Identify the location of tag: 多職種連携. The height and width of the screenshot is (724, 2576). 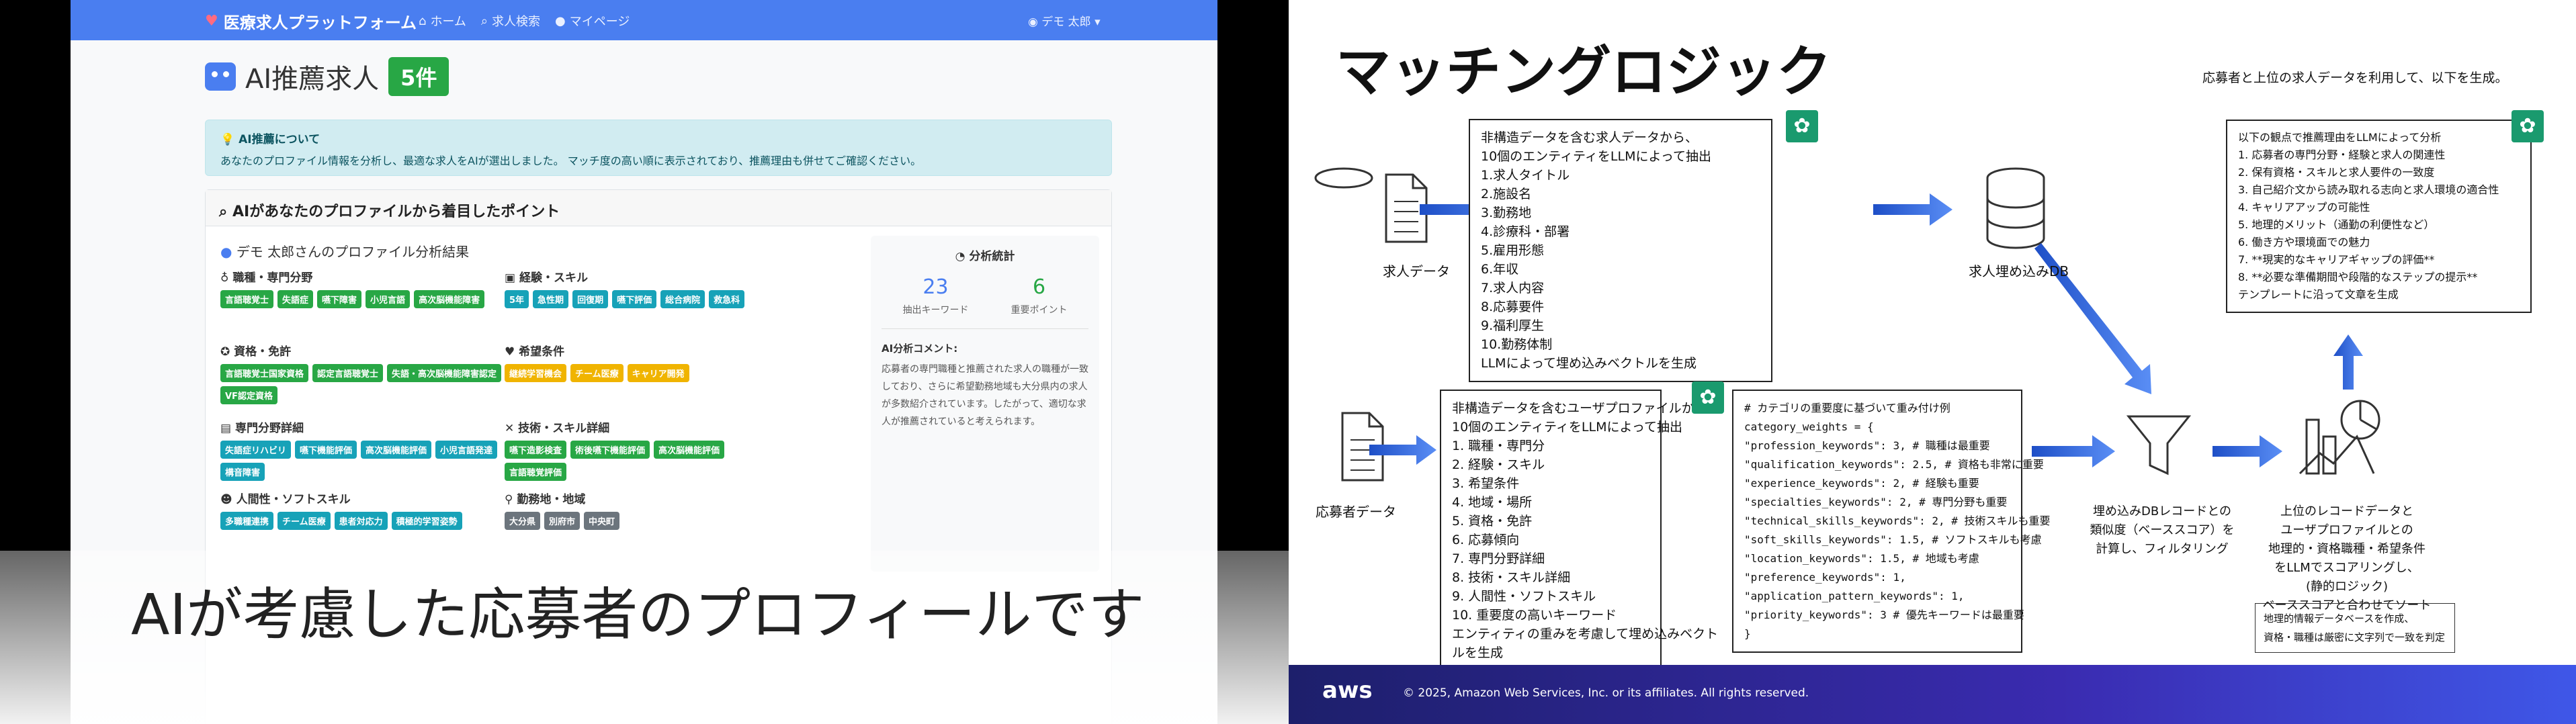
(247, 521).